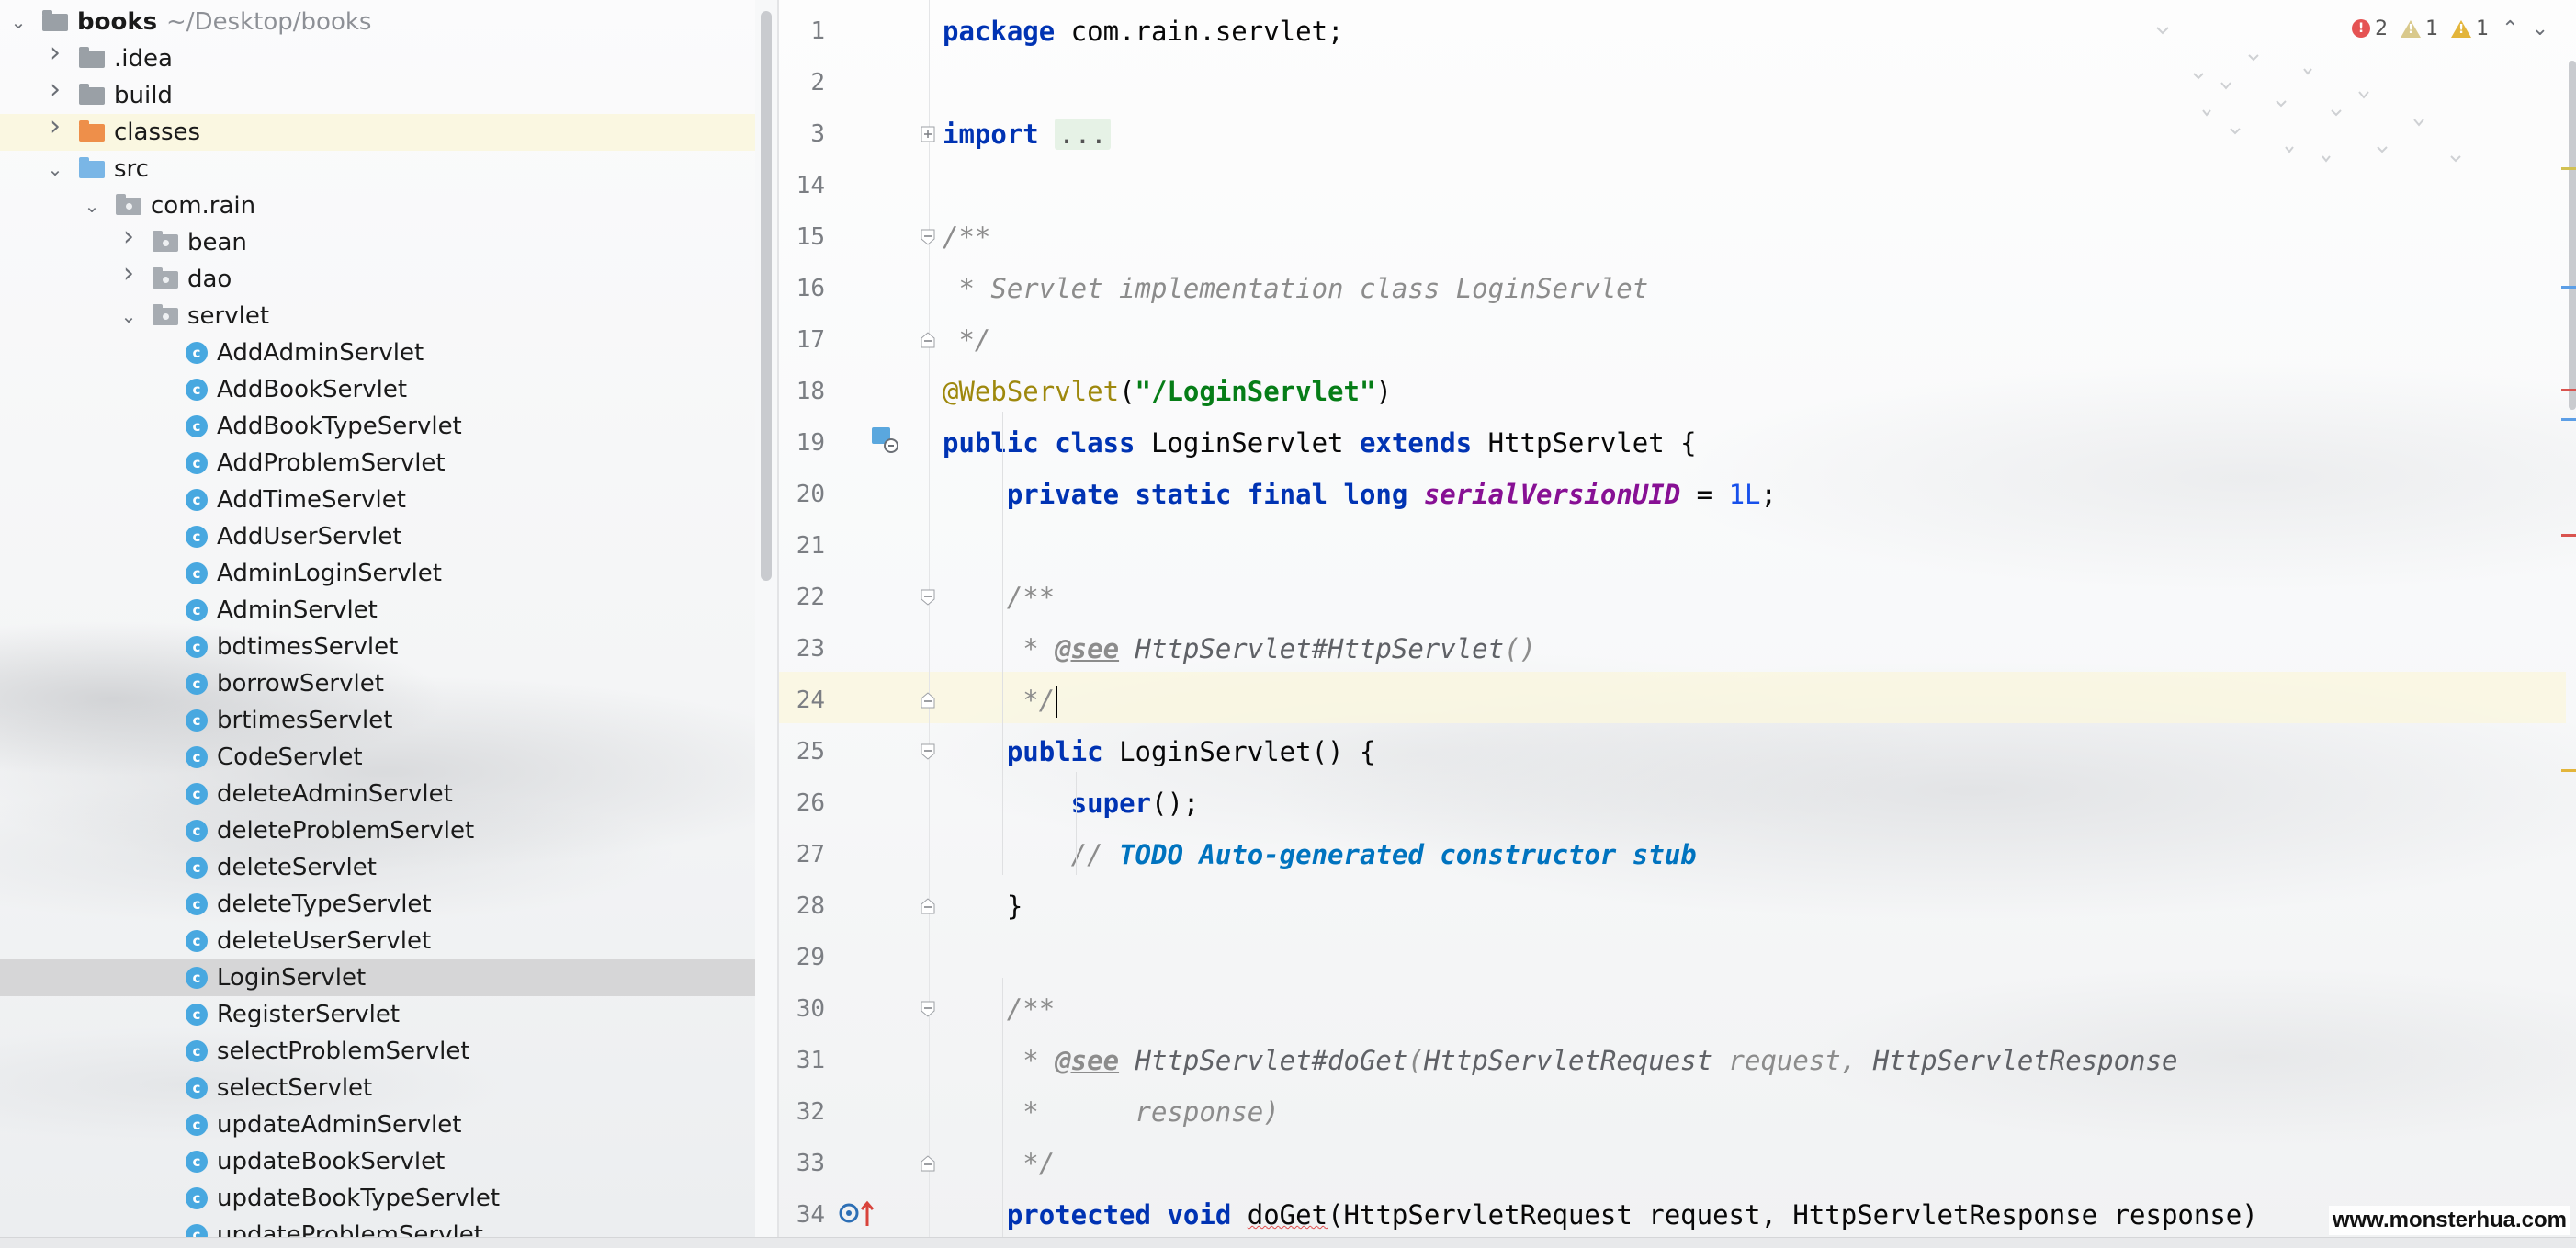 Image resolution: width=2576 pixels, height=1248 pixels. Describe the element at coordinates (377, 1198) in the screenshot. I see `tree-node: c updateBookTypeServlet` at that location.